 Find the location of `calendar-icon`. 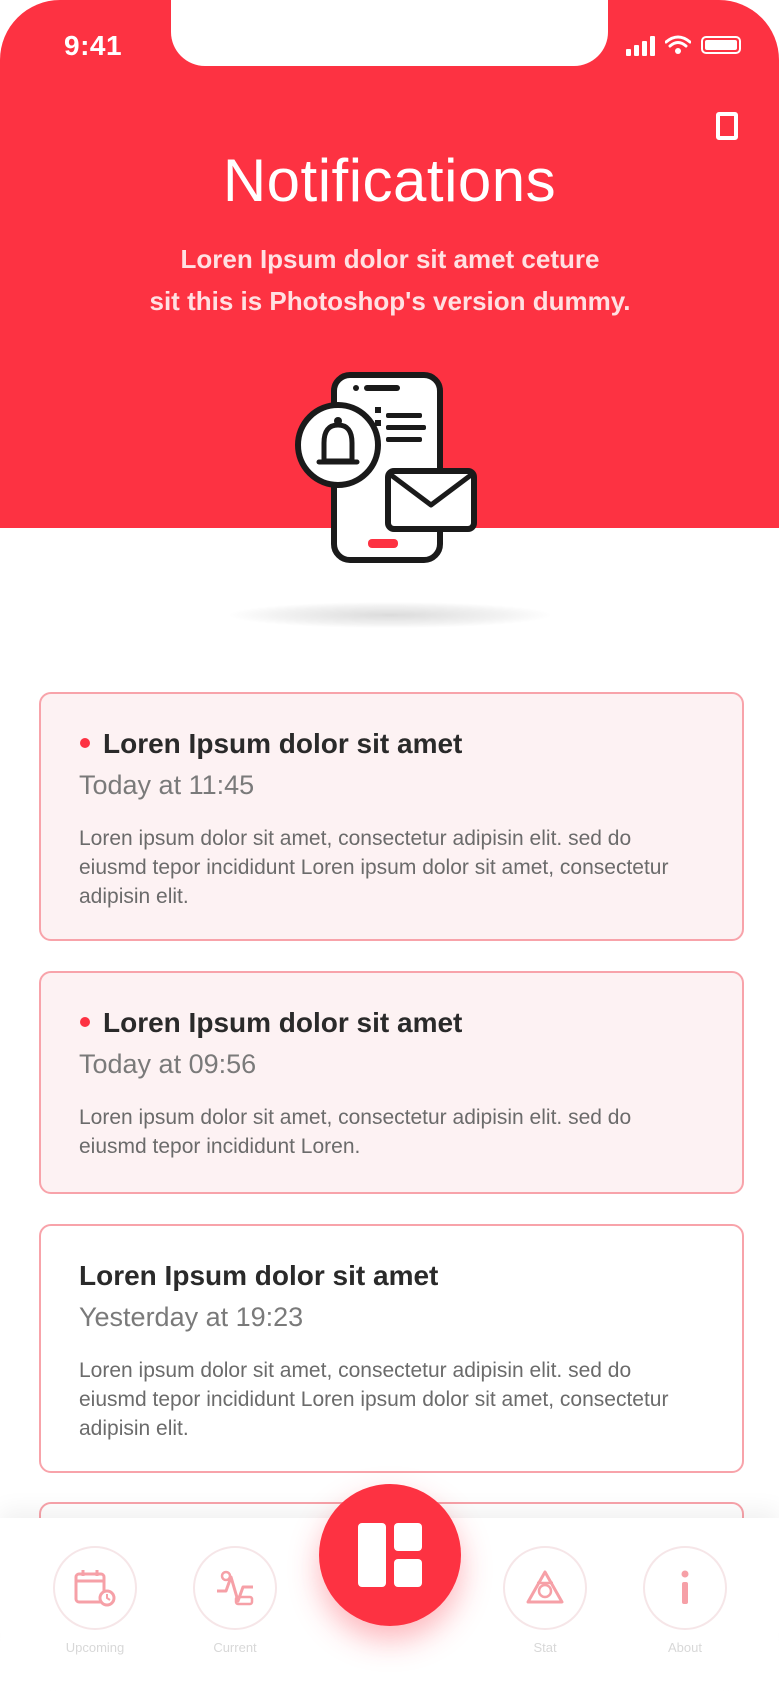

calendar-icon is located at coordinates (95, 1588).